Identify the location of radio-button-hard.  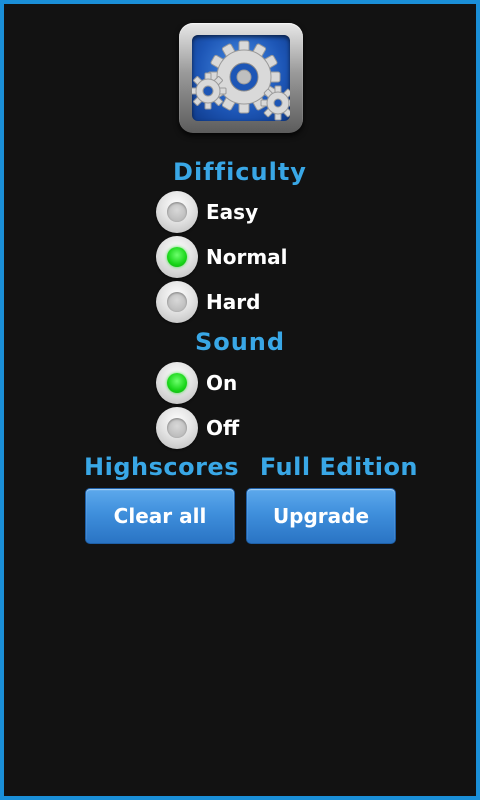
(177, 302).